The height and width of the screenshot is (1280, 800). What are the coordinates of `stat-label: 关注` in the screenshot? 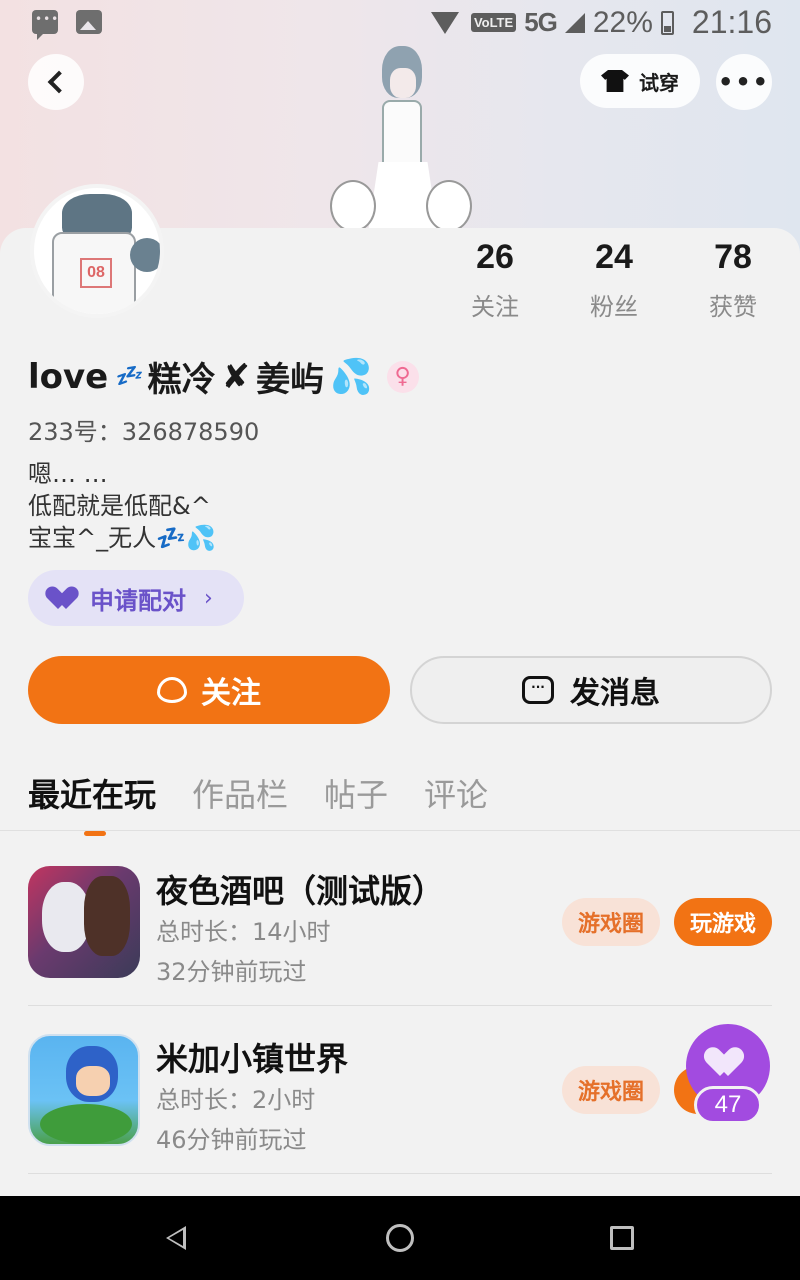 It's located at (495, 307).